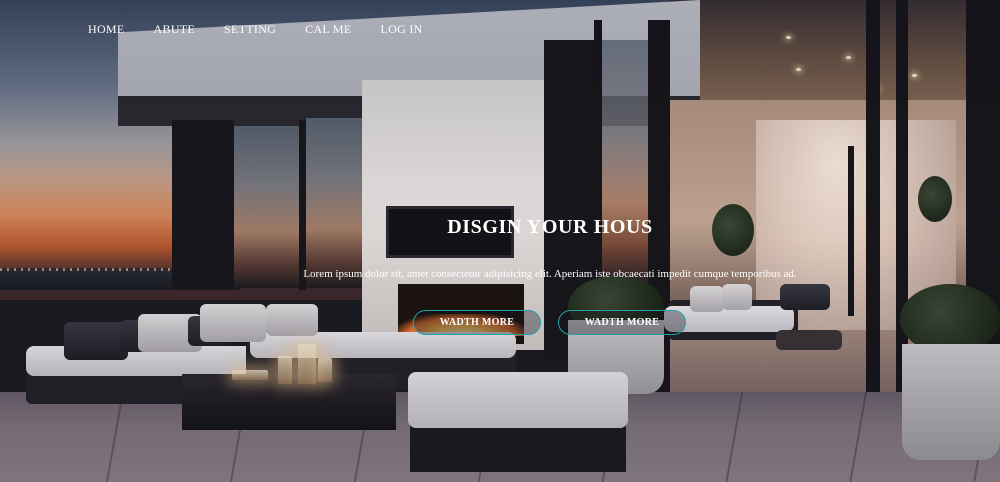  I want to click on nav-about: ABUTE, so click(175, 29).